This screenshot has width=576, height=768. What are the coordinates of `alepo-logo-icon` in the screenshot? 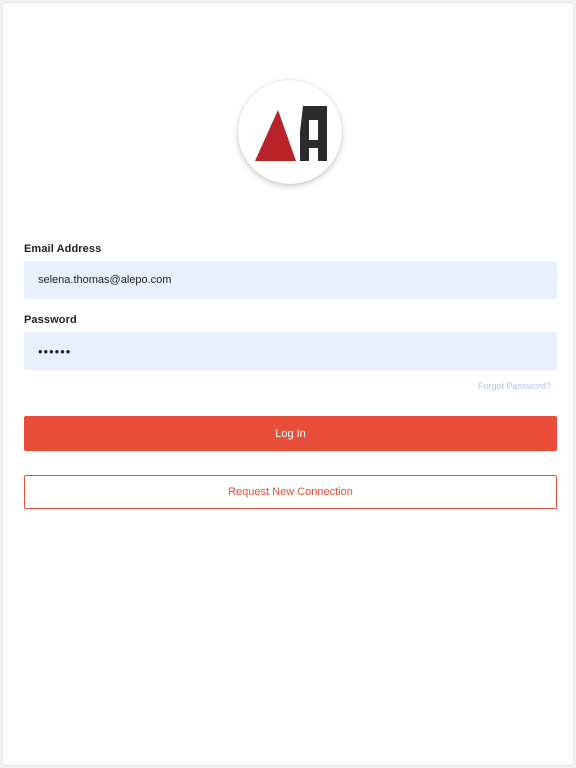 It's located at (290, 132).